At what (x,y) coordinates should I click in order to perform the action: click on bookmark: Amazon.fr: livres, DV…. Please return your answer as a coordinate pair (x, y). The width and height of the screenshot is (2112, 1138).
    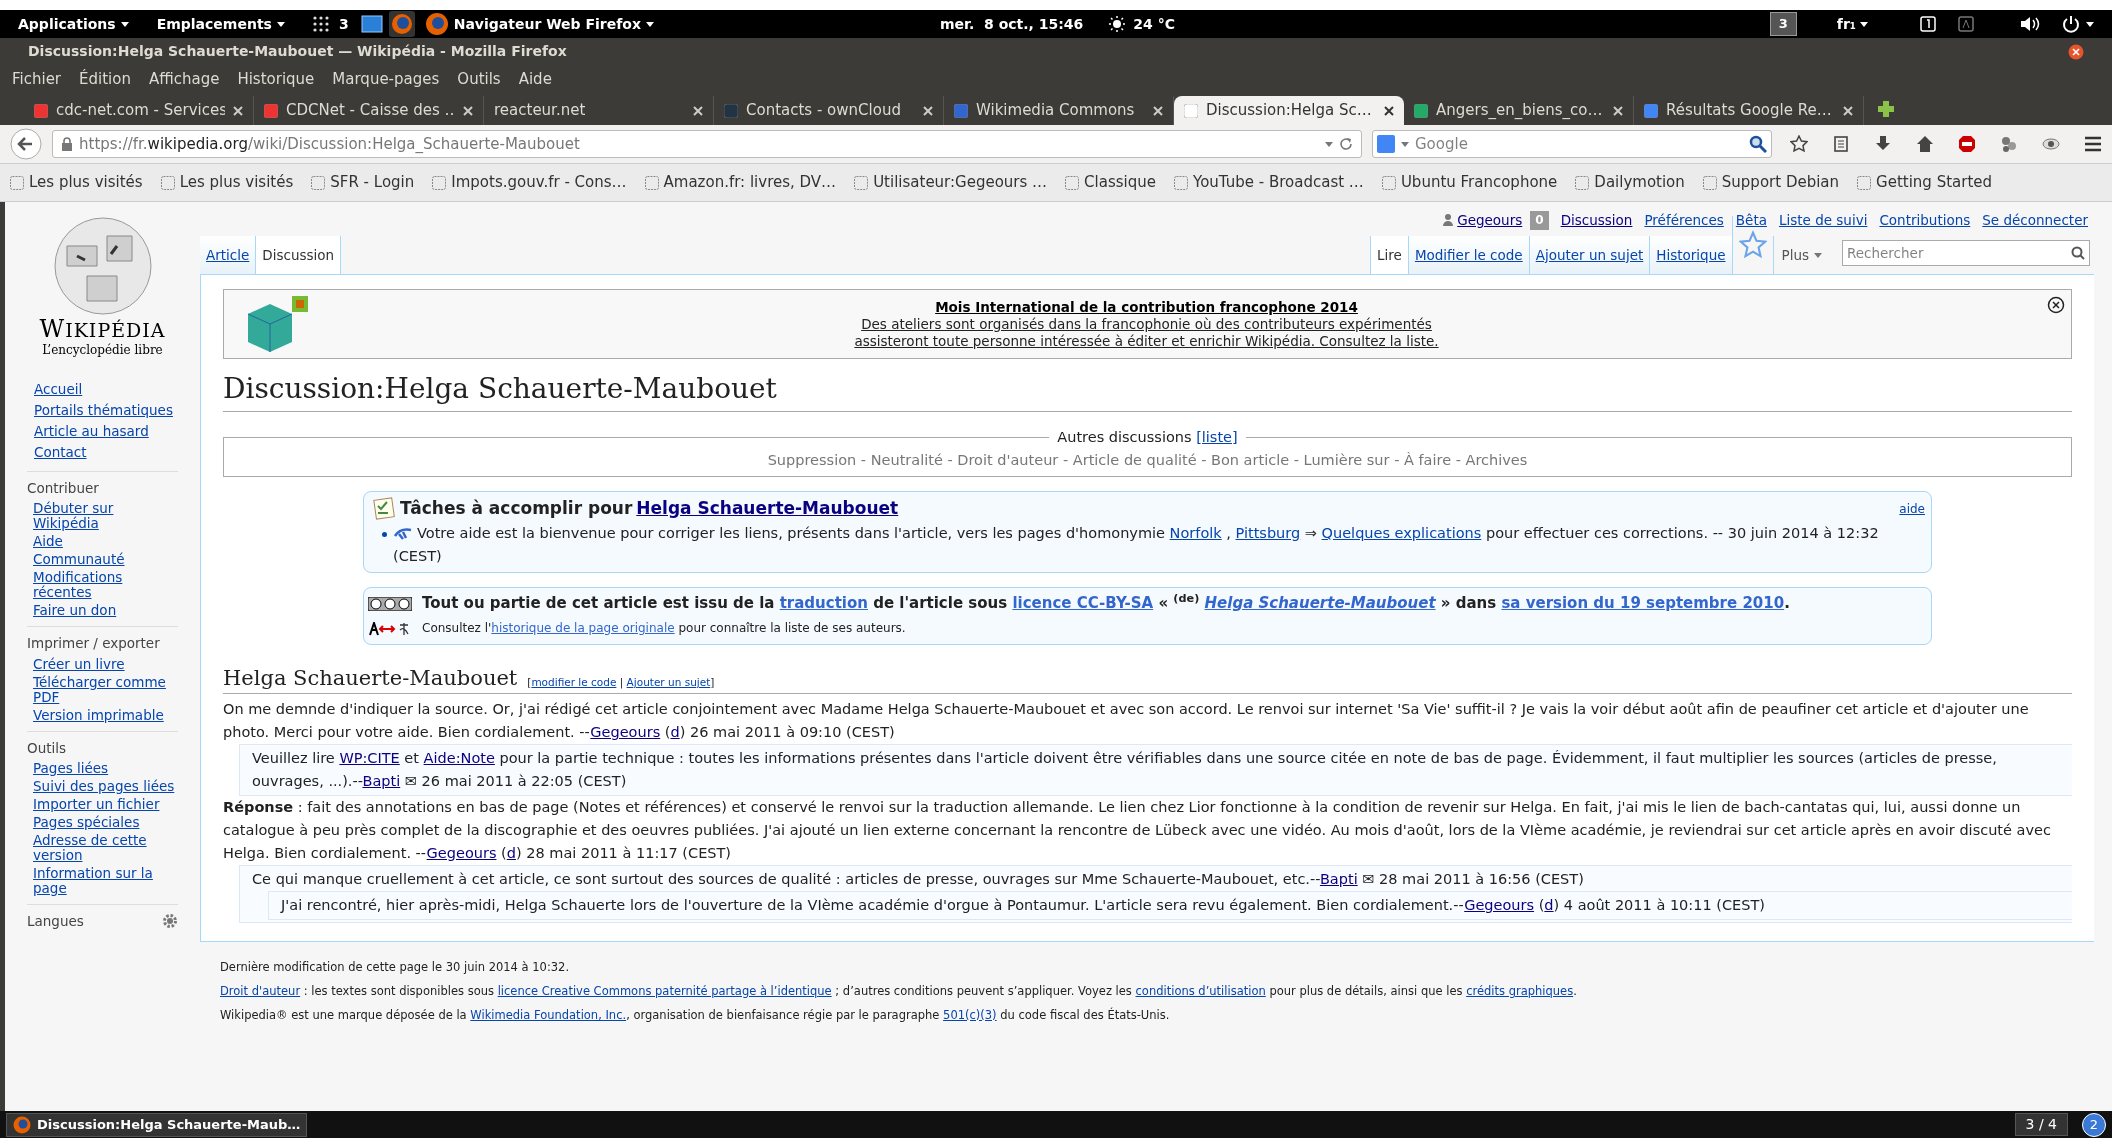
    Looking at the image, I should click on (740, 182).